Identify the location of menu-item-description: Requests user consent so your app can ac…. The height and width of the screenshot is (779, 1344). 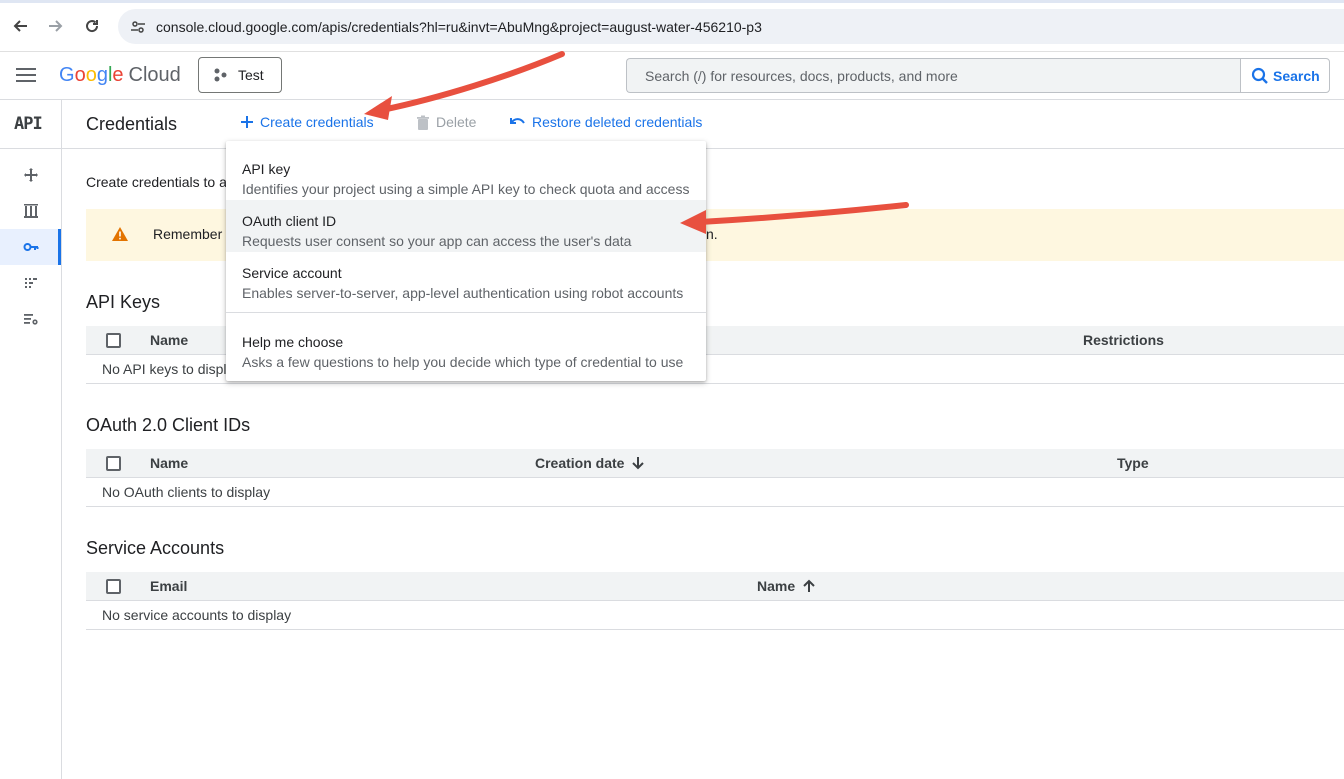
(437, 241).